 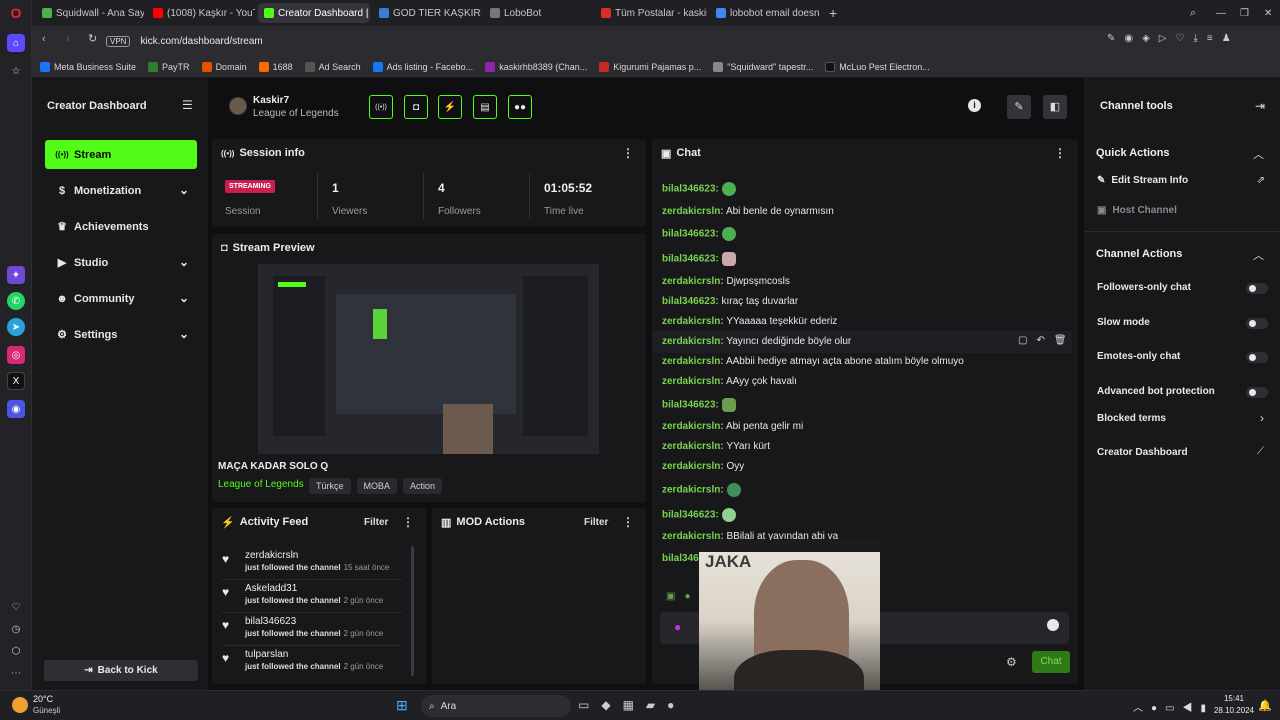 What do you see at coordinates (92, 38) in the screenshot?
I see `reload-icon: ↻` at bounding box center [92, 38].